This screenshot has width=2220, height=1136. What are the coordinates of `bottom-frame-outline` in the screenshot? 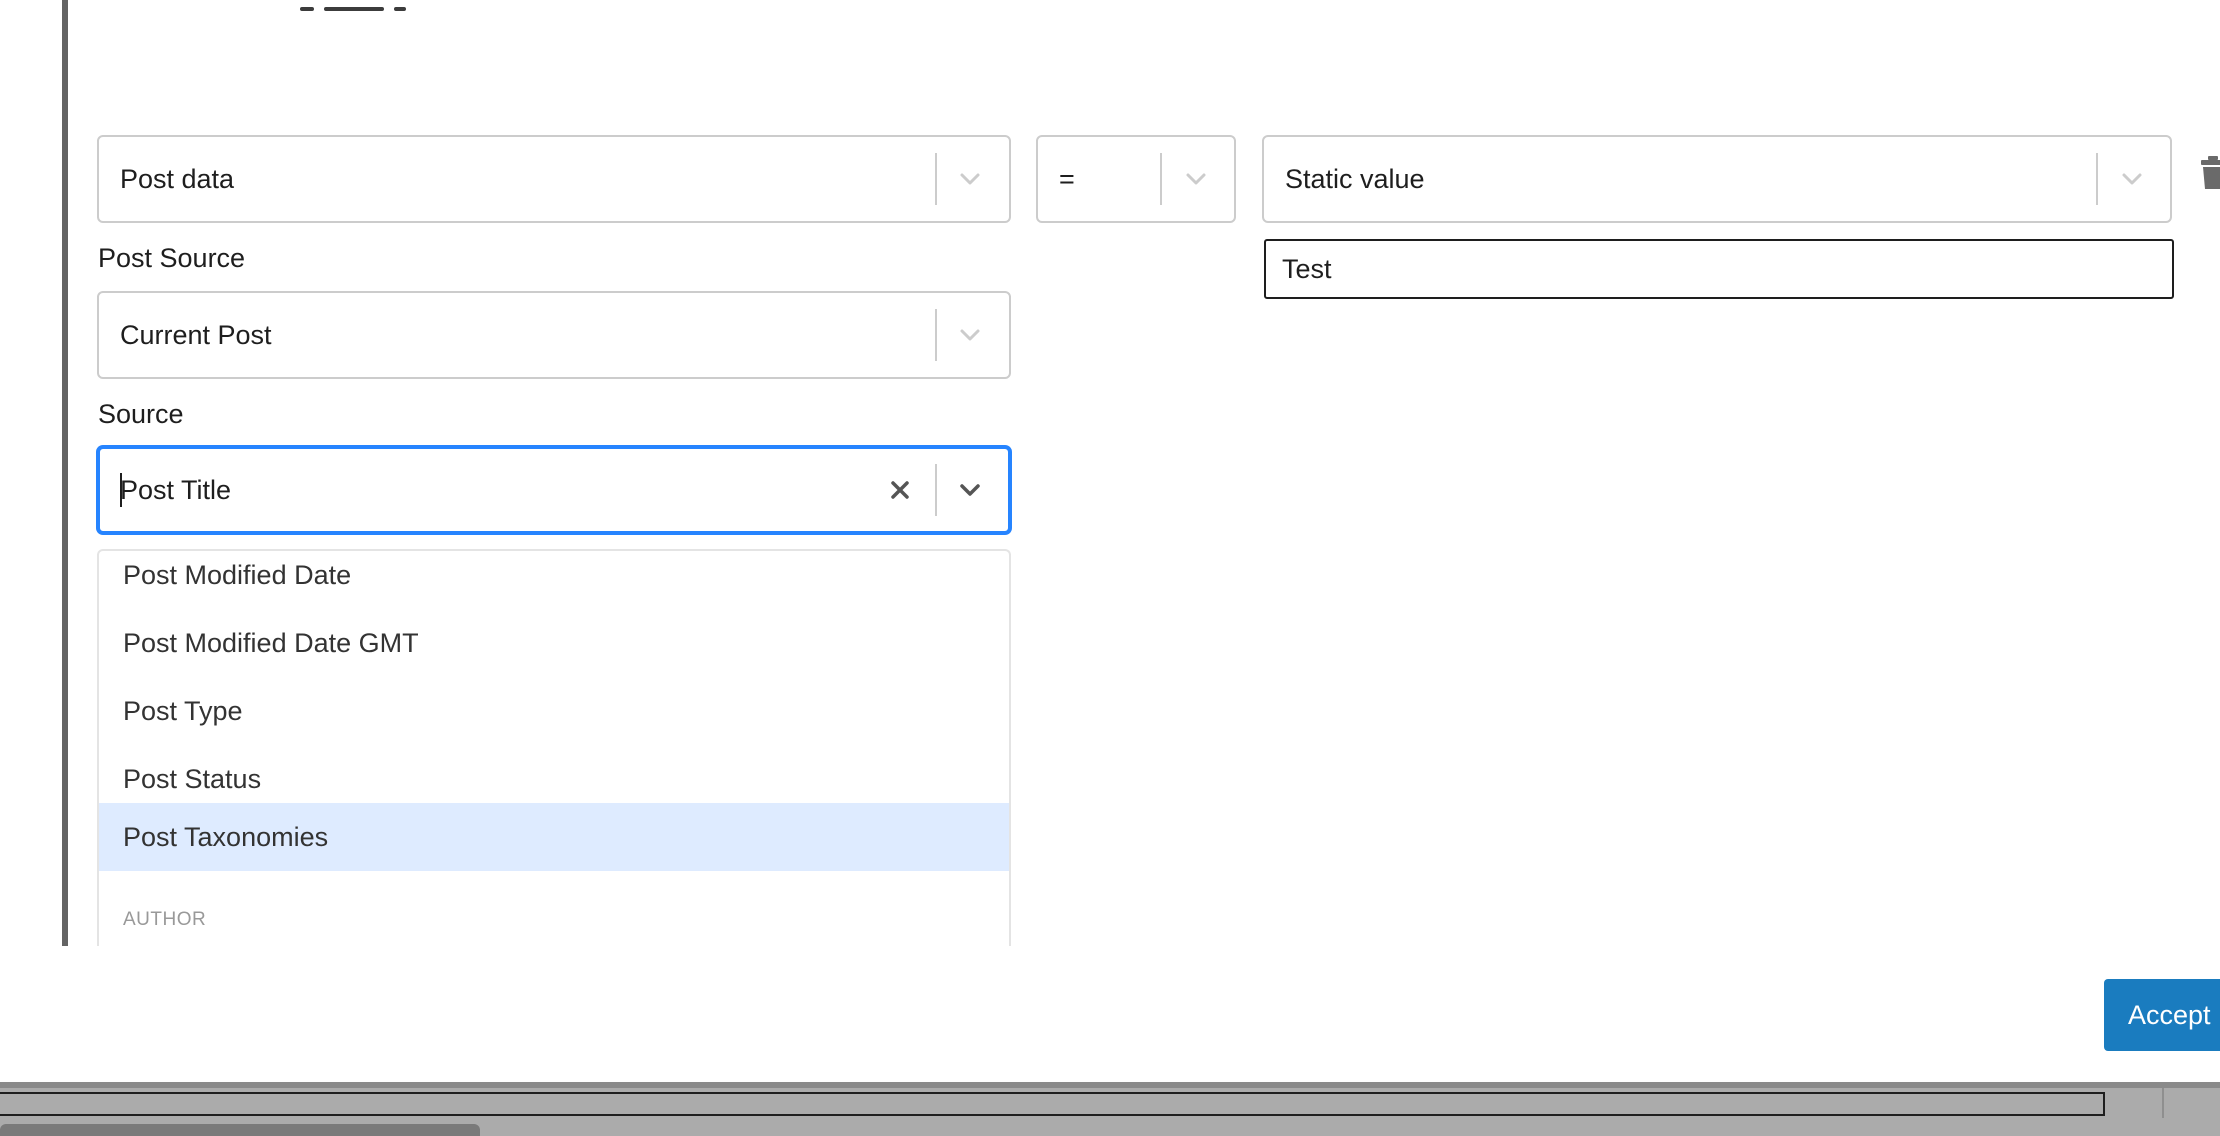 It's located at (1052, 1104).